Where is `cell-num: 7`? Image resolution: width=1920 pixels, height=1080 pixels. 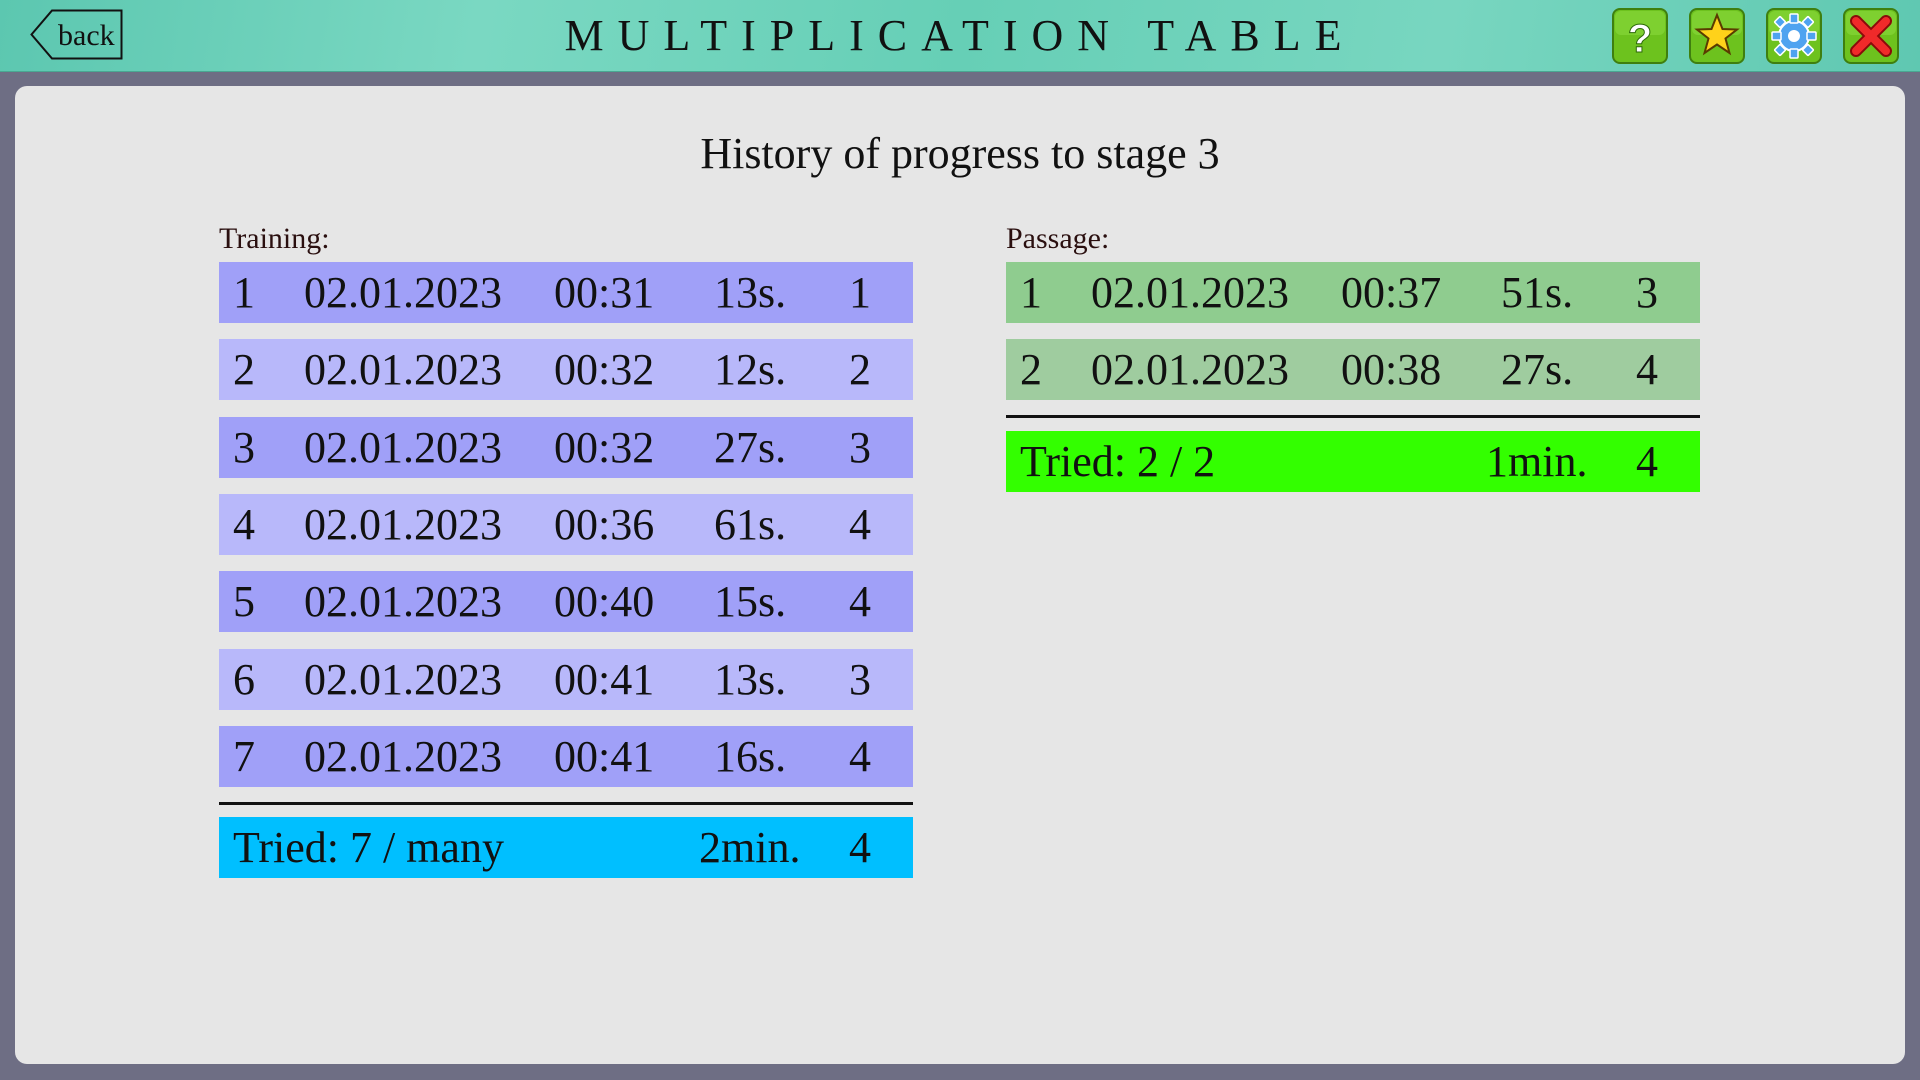 cell-num: 7 is located at coordinates (244, 756).